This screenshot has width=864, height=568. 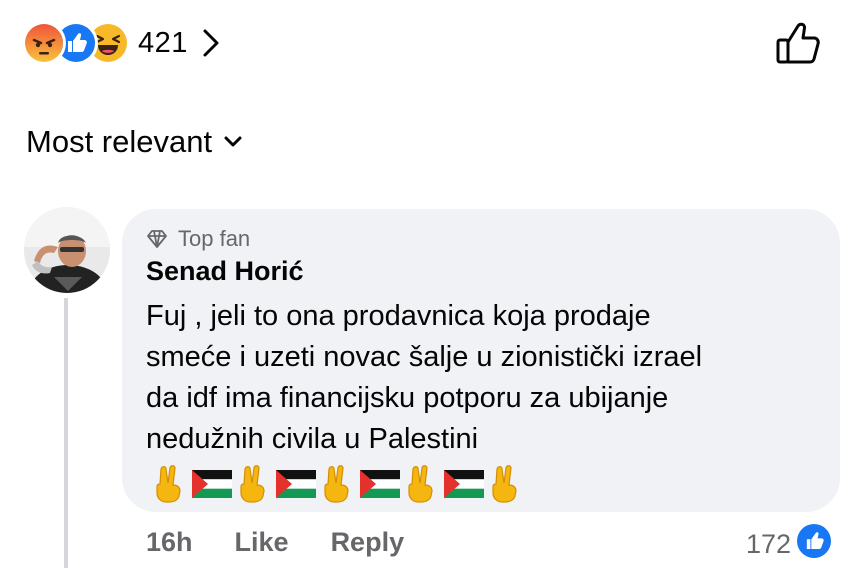 What do you see at coordinates (312, 439) in the screenshot?
I see `comment-line: nedužnih civila u Palestini` at bounding box center [312, 439].